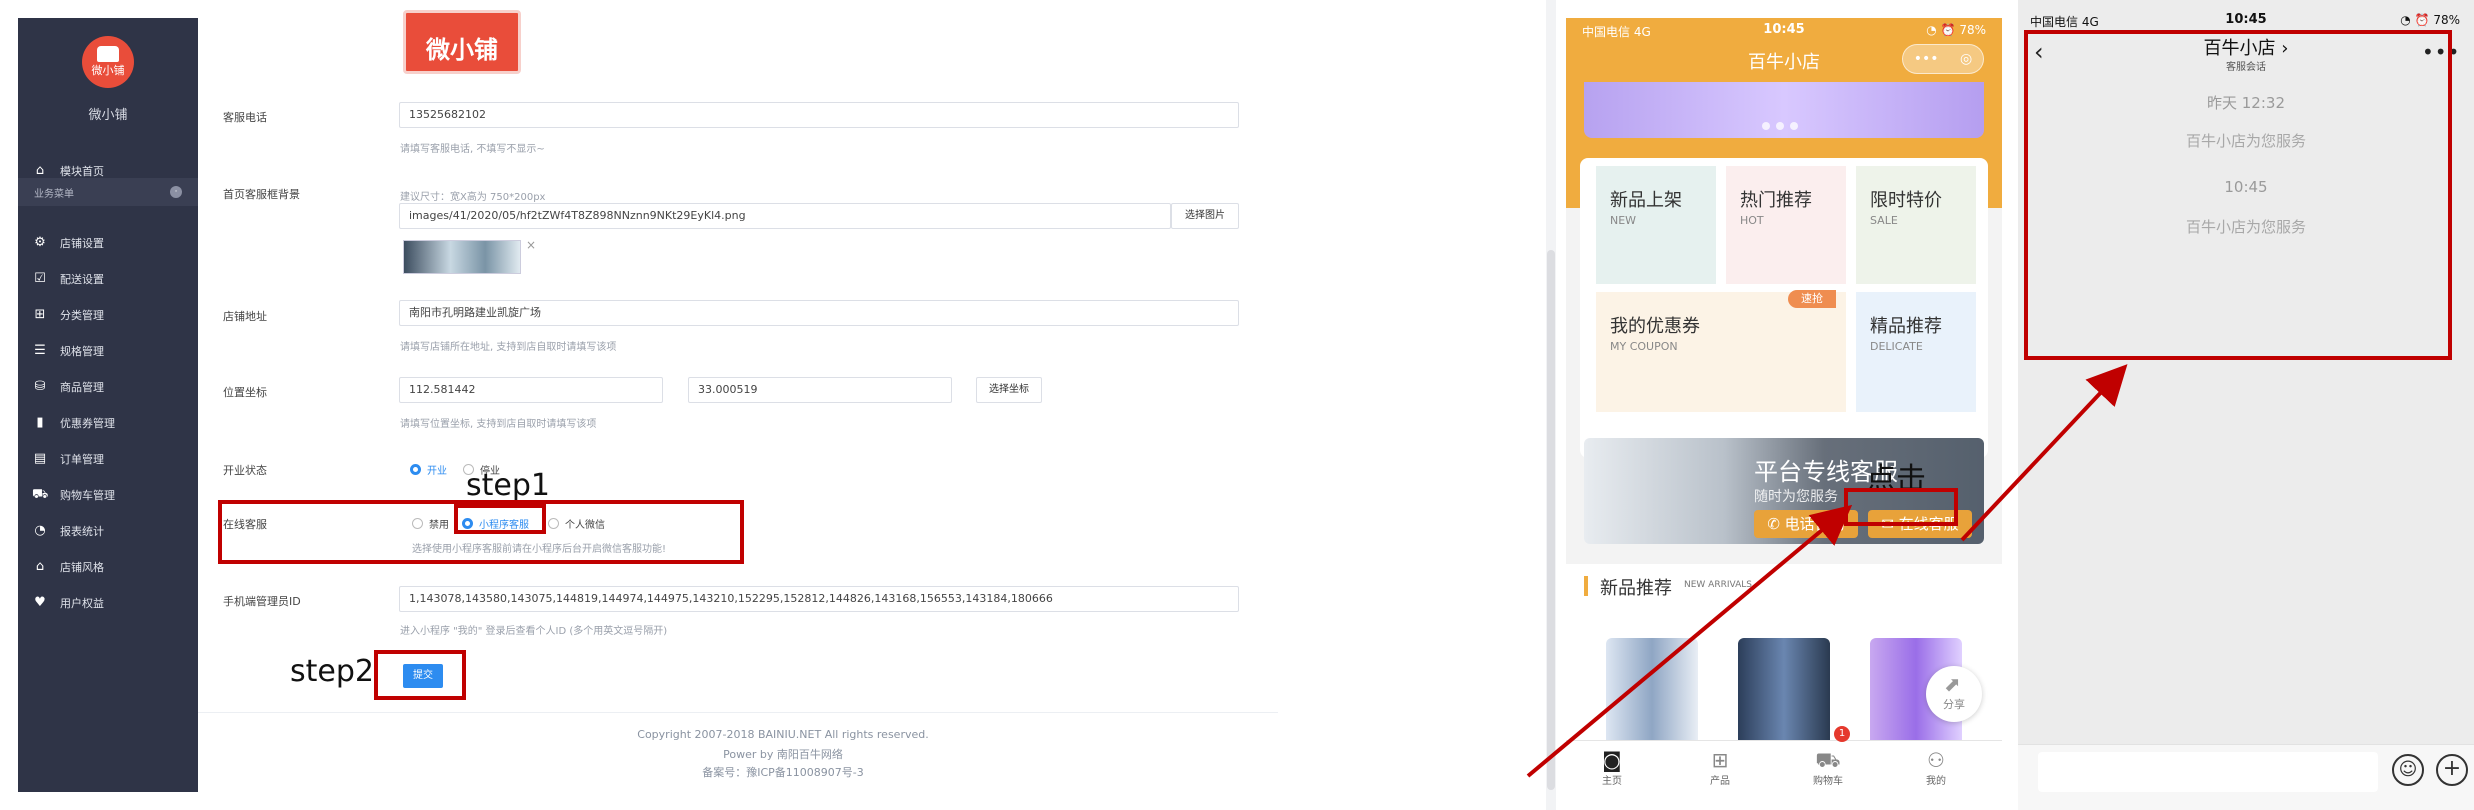 The width and height of the screenshot is (2474, 810). What do you see at coordinates (108, 567) in the screenshot?
I see `sidebar-item-style: ⌂ 店铺风格` at bounding box center [108, 567].